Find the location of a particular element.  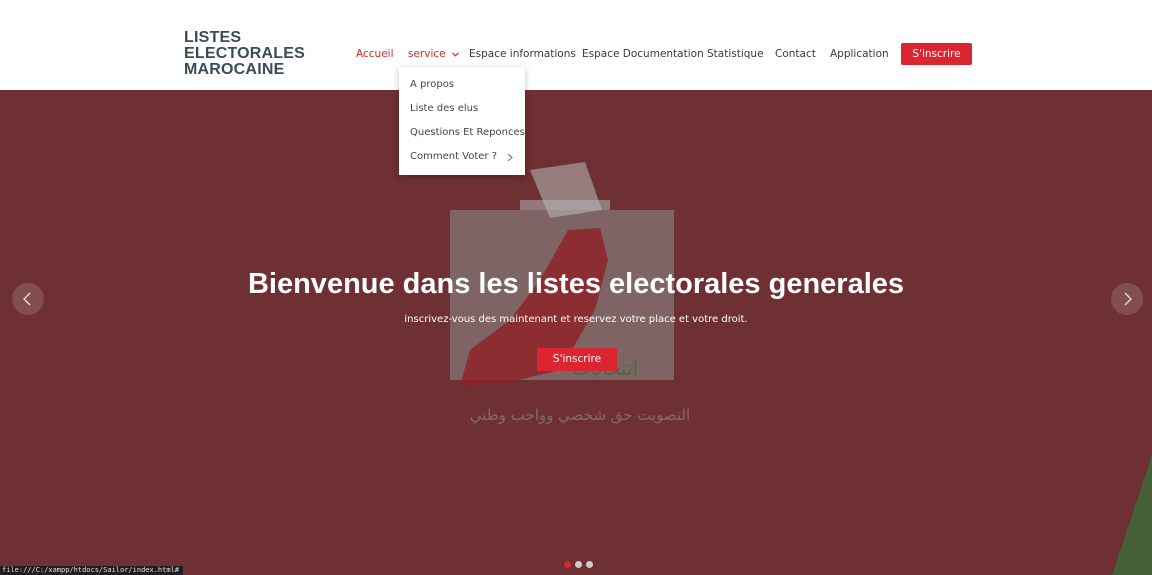

illustration-slogan: التصويت حق شخصي وواجب وطني is located at coordinates (580, 415).